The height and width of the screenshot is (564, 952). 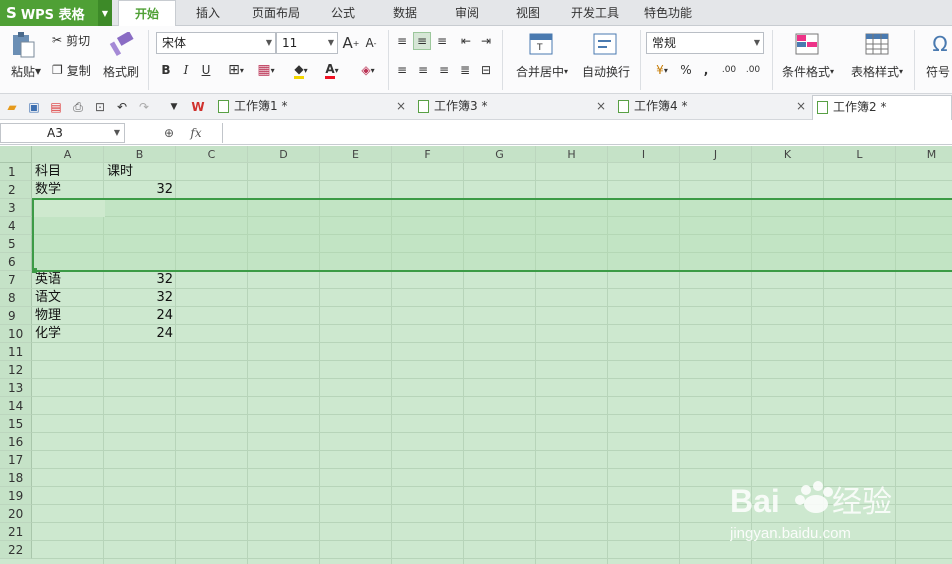 What do you see at coordinates (284, 154) in the screenshot?
I see `column-header-D: D` at bounding box center [284, 154].